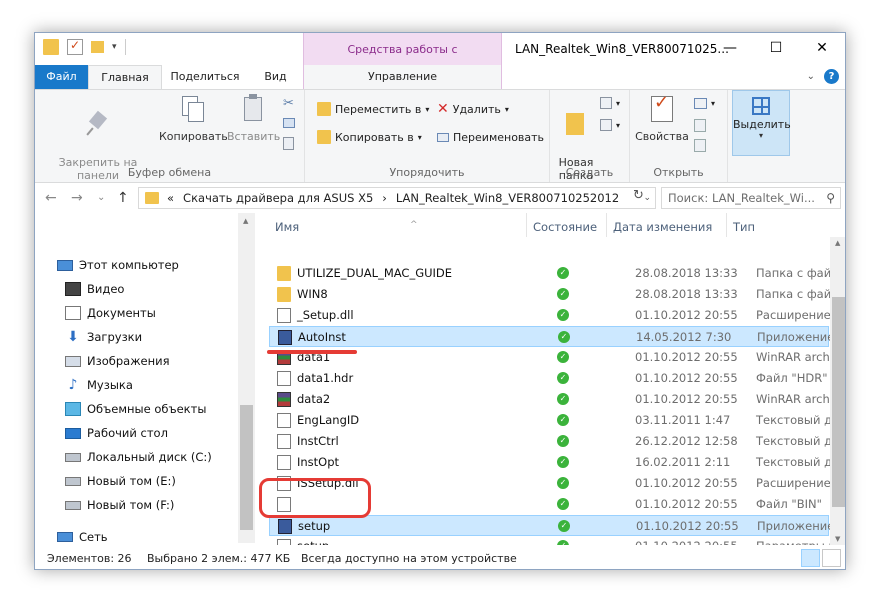 The image size is (879, 602). What do you see at coordinates (135, 409) in the screenshot?
I see `nav-3d-objects: Объемные объекты` at bounding box center [135, 409].